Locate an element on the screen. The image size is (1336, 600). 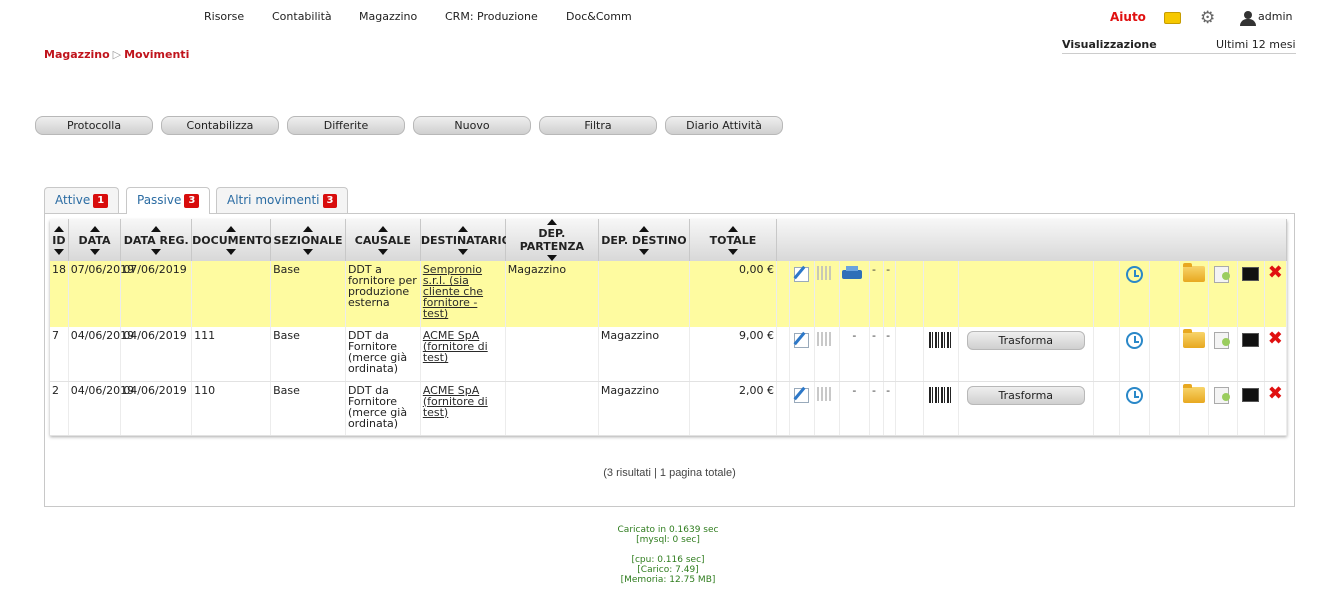
tab-altri-movimenti: Altri movimenti 3 is located at coordinates (282, 200).